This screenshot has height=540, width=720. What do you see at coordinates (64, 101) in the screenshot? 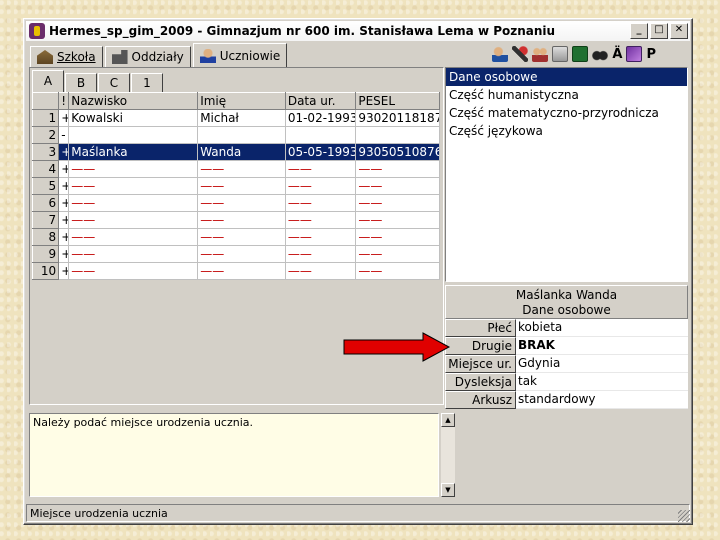
I see `column-header-flag: !` at bounding box center [64, 101].